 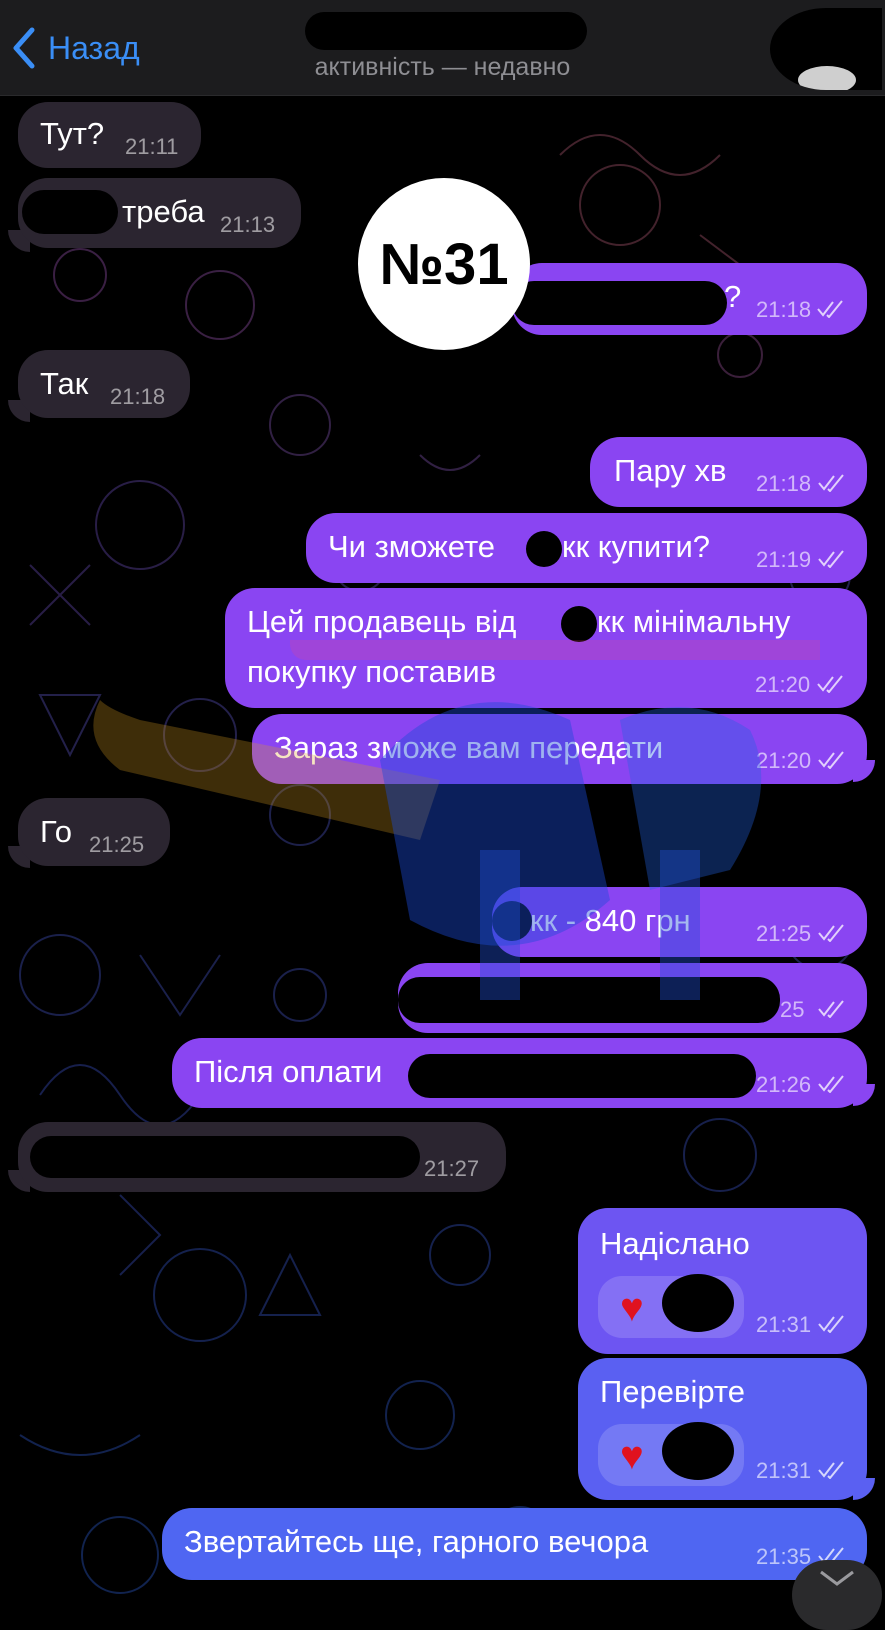 What do you see at coordinates (109, 135) in the screenshot?
I see `message-incoming: Тут? 21:11` at bounding box center [109, 135].